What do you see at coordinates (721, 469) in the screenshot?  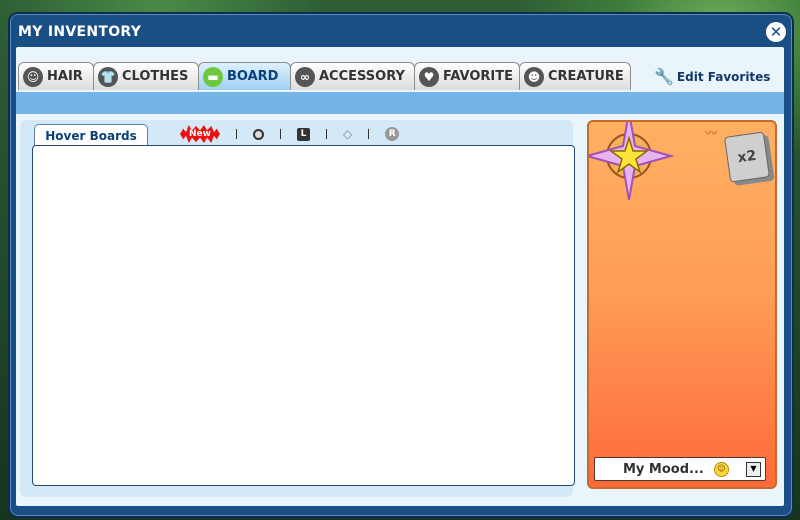 I see `smiley-icon: ☺` at bounding box center [721, 469].